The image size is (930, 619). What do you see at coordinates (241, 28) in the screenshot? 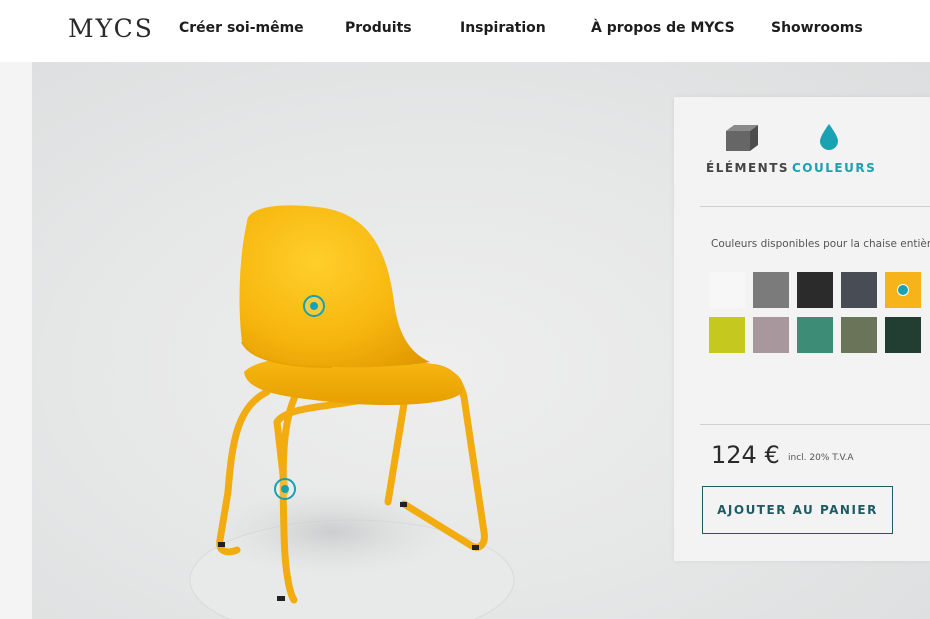
I see `nav-item-creer-soi-meme: Créer soi-même` at bounding box center [241, 28].